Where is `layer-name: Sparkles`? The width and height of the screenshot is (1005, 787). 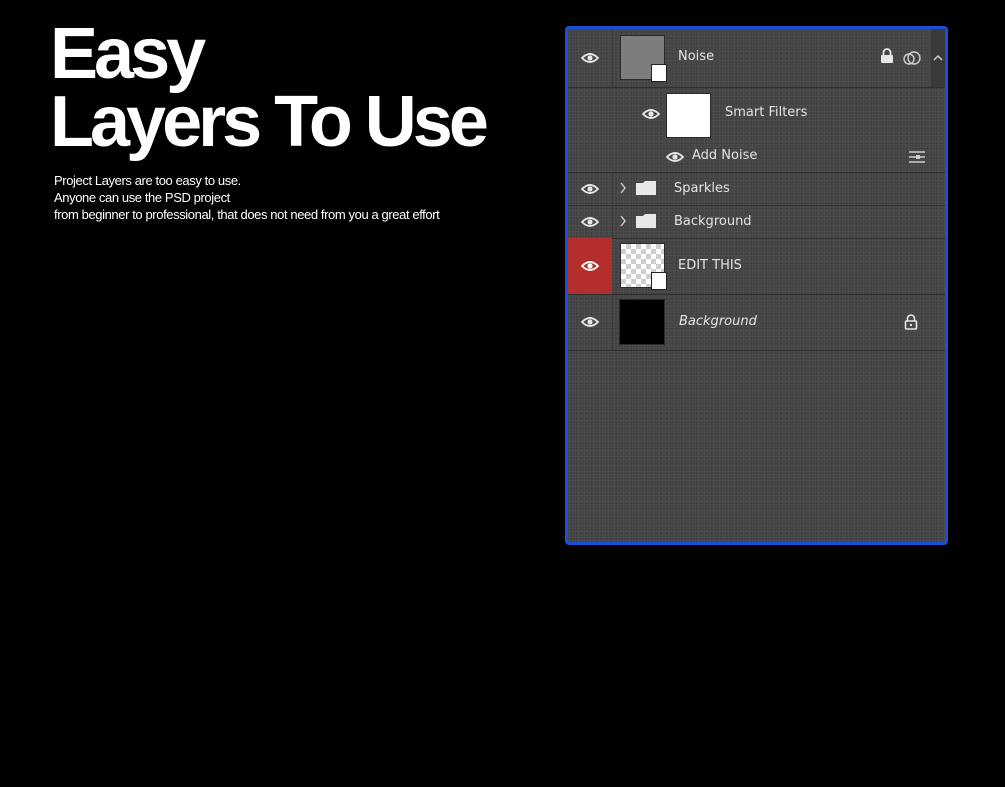 layer-name: Sparkles is located at coordinates (702, 188).